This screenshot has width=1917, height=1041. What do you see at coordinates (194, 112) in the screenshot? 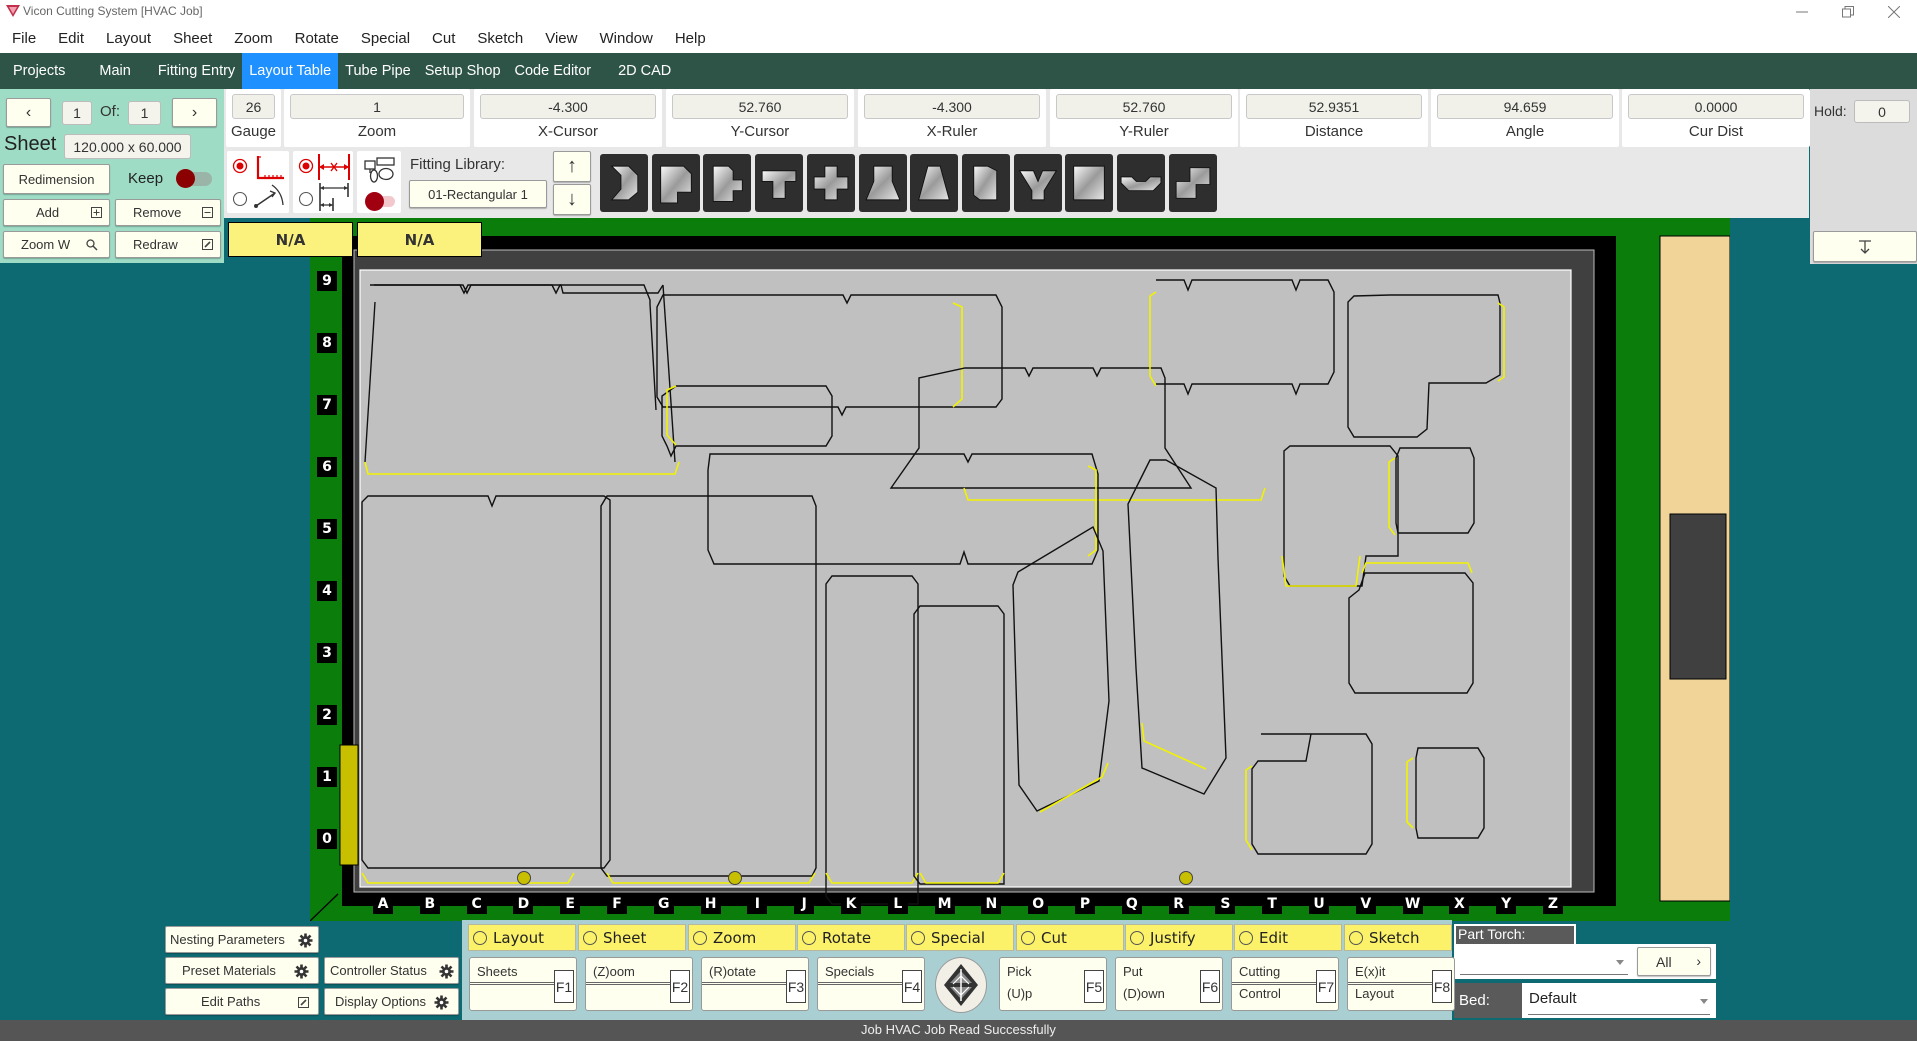
I see `next-sheet-button: ›` at bounding box center [194, 112].